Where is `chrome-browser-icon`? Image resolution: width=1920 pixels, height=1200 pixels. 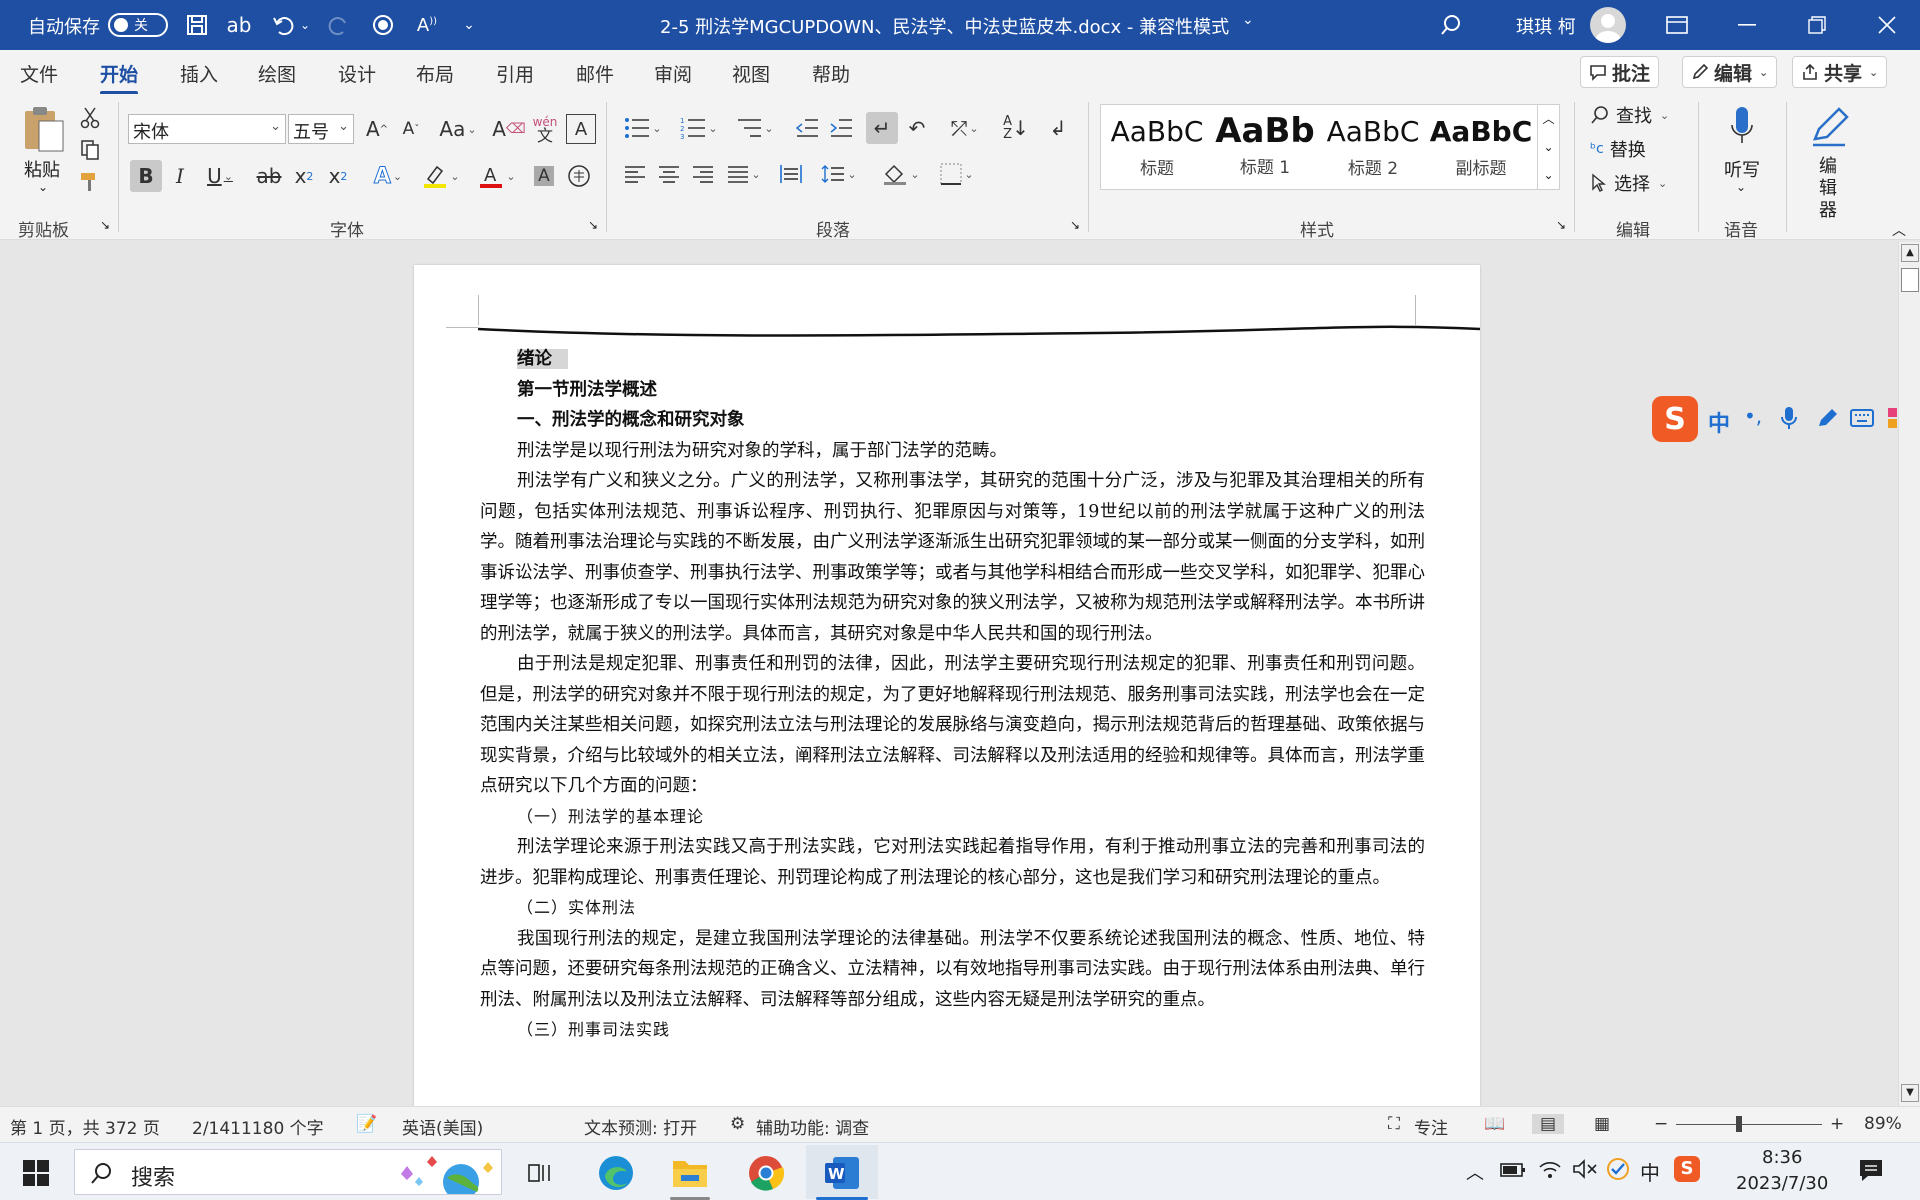 chrome-browser-icon is located at coordinates (766, 1173).